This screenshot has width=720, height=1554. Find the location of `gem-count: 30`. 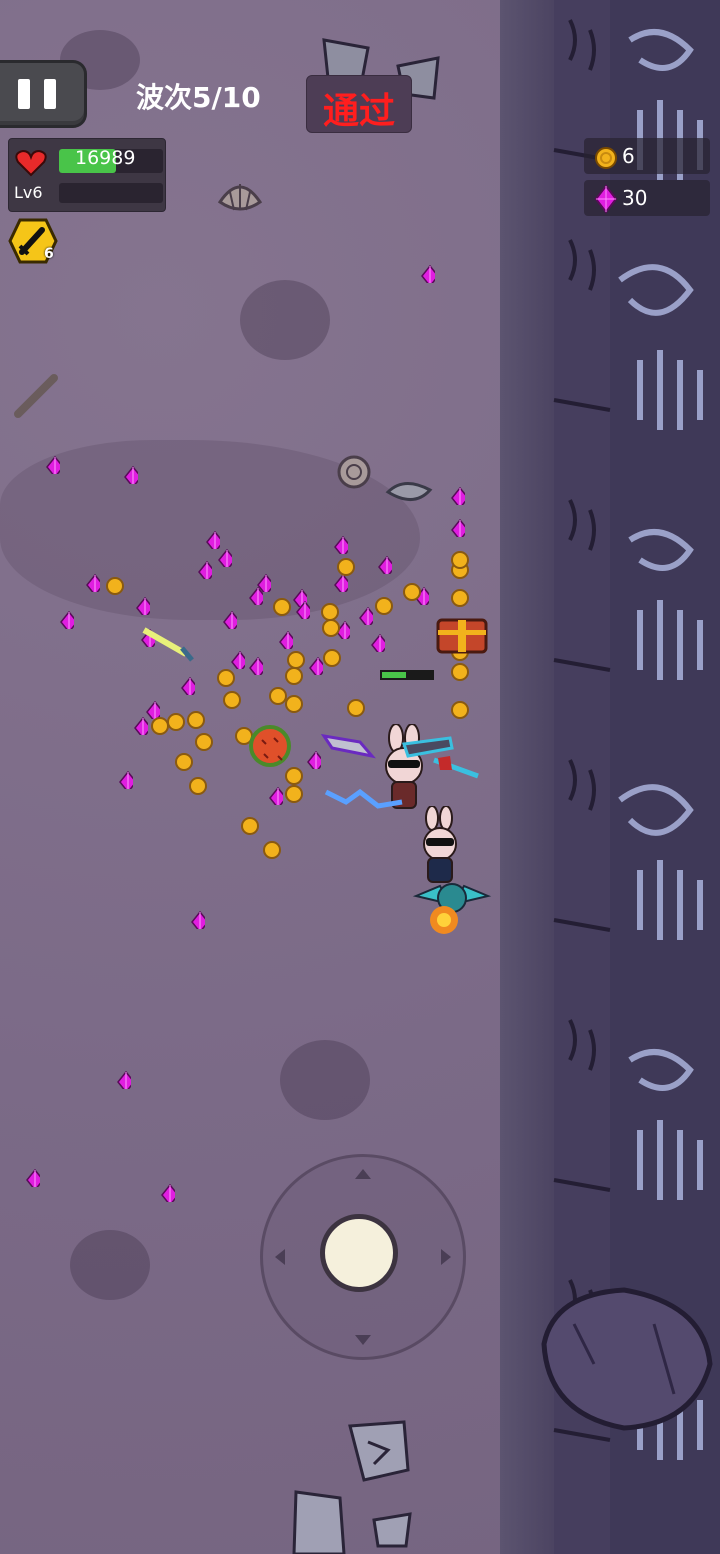

gem-count: 30 is located at coordinates (635, 198).